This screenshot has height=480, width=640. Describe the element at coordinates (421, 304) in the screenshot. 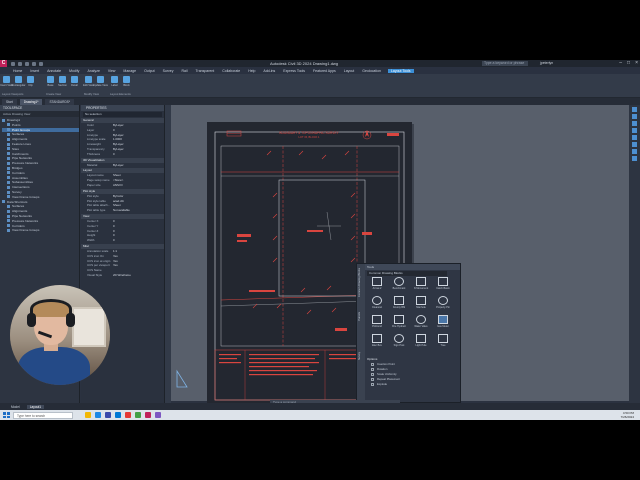

I see `block-manhole: Manhole` at that location.